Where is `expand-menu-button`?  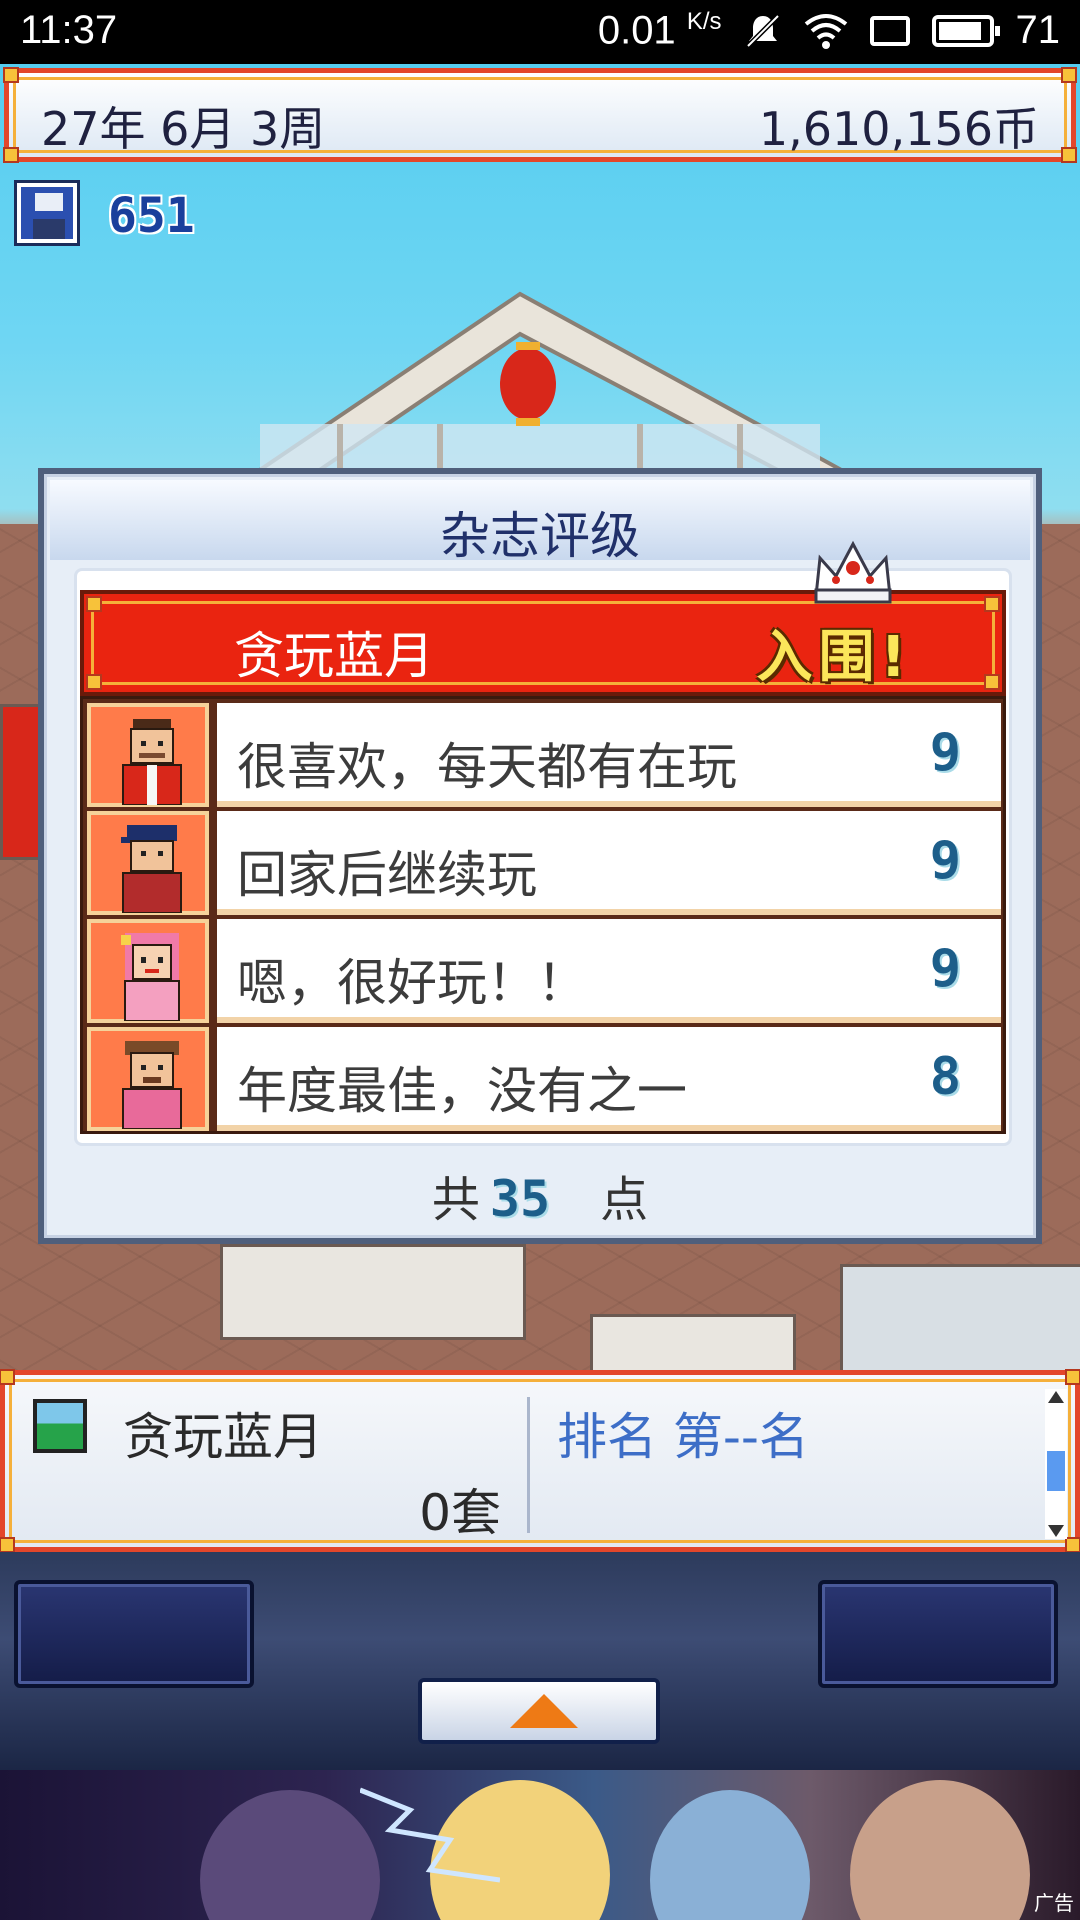
expand-menu-button is located at coordinates (539, 1711).